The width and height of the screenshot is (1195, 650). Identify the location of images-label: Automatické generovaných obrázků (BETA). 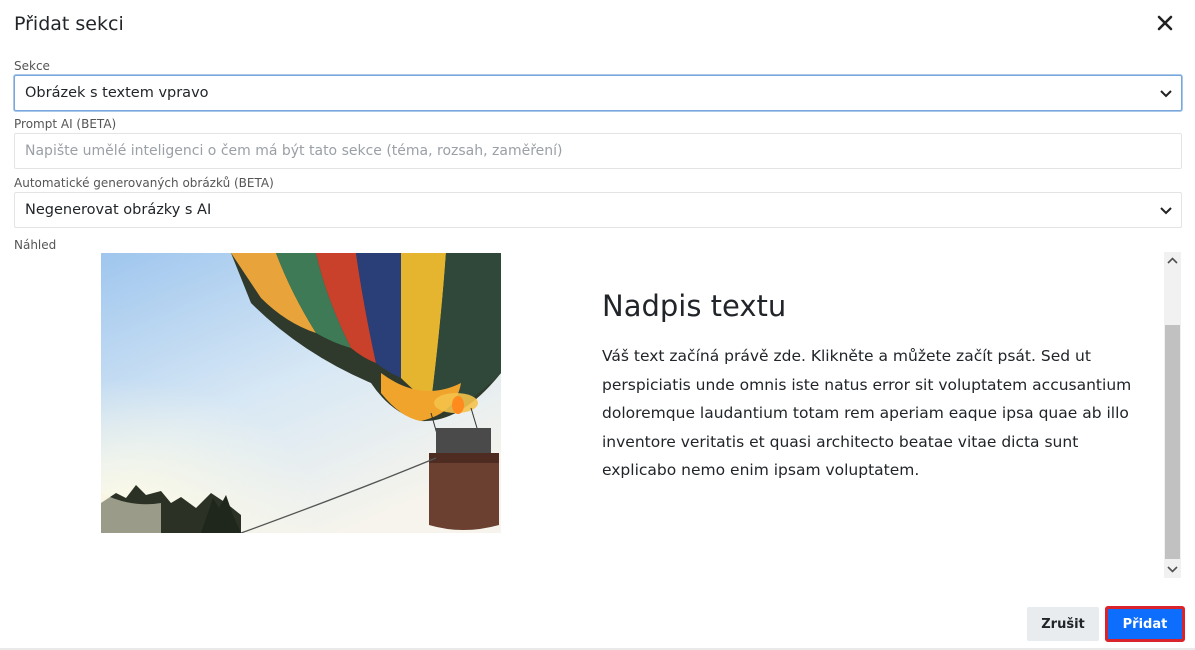
(144, 183).